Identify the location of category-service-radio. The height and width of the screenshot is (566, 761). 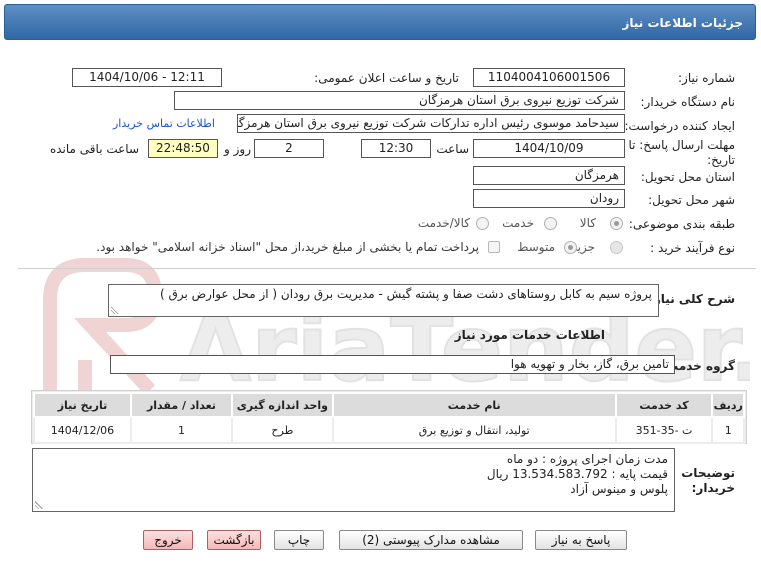
(550, 223).